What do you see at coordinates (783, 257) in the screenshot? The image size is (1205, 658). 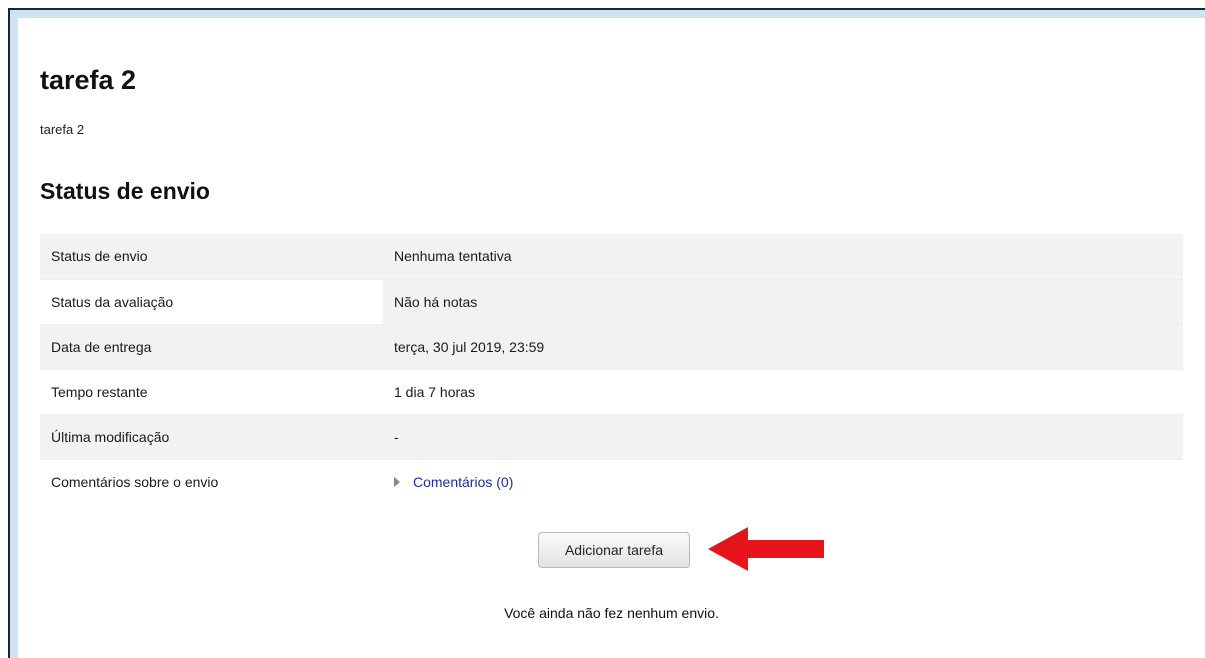 I see `row-value: Nenhuma tentativa` at bounding box center [783, 257].